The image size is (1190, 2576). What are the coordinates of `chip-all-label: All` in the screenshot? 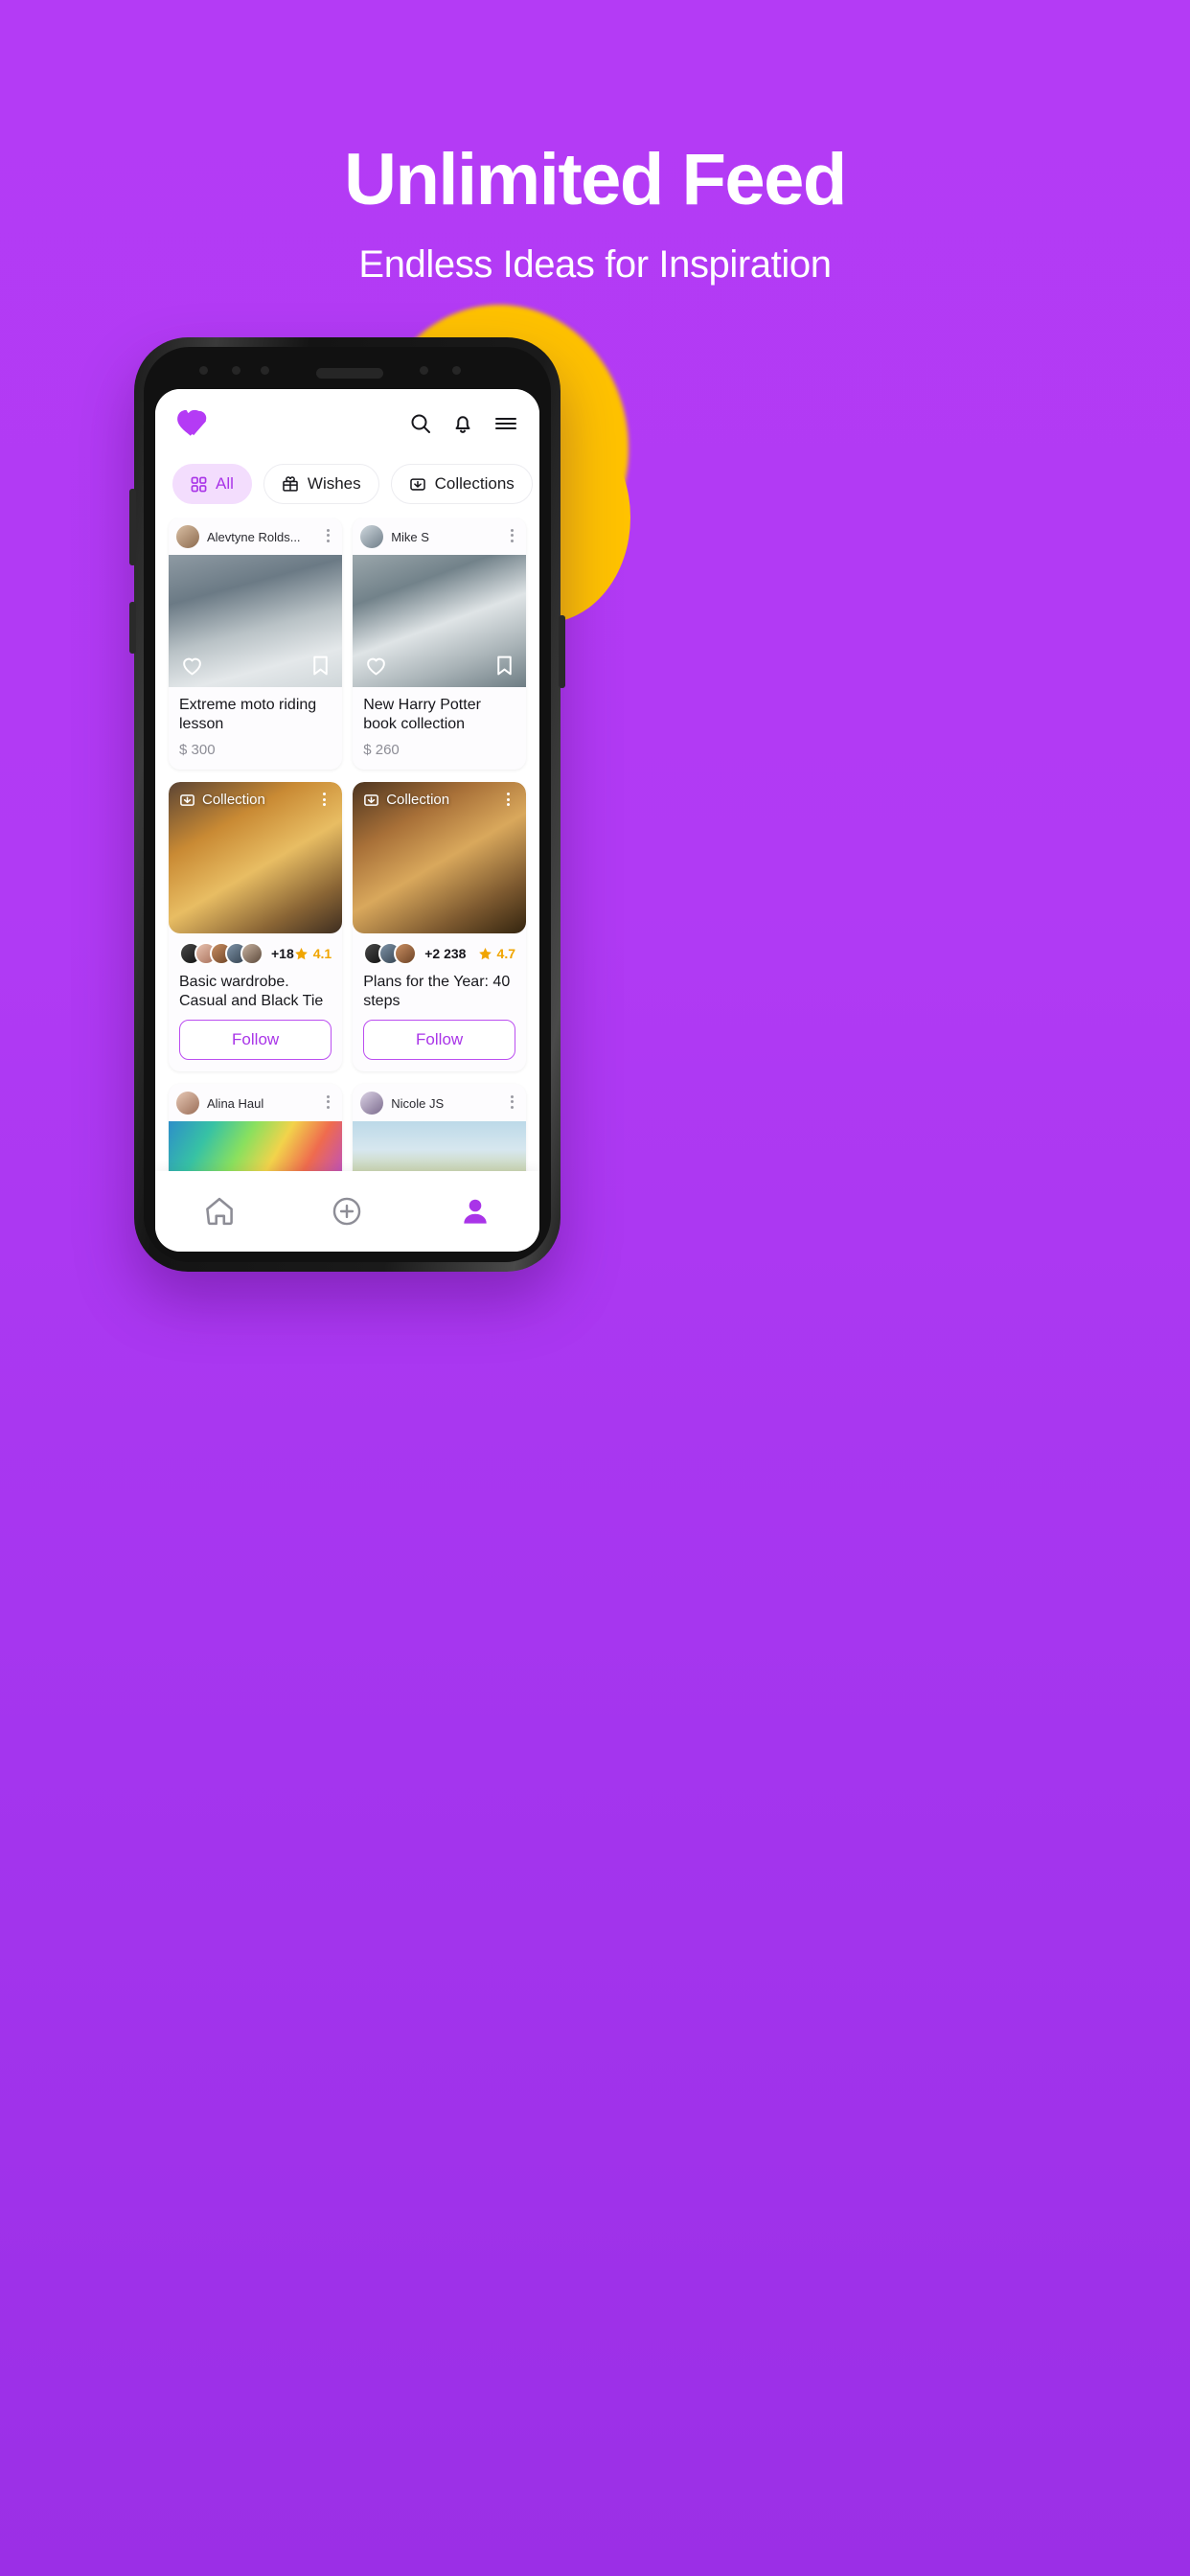 It's located at (225, 483).